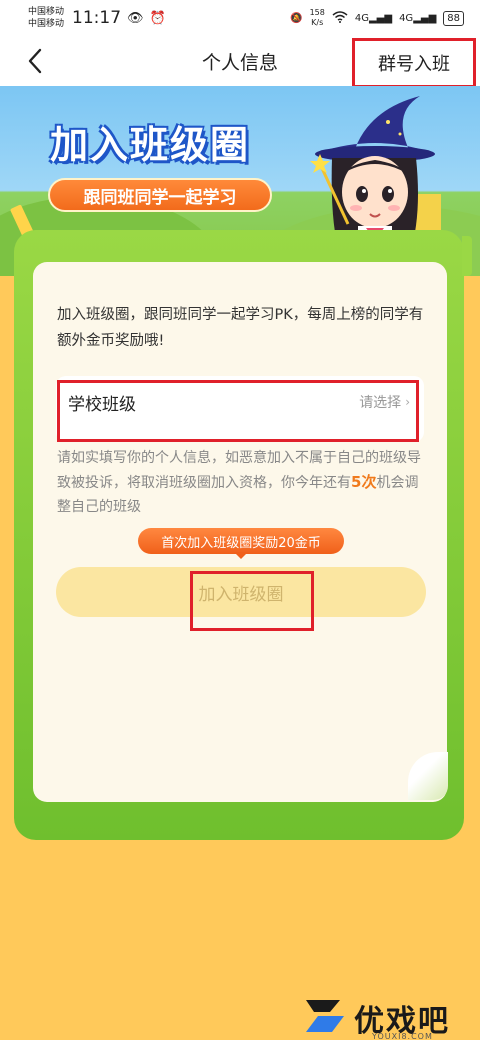 Image resolution: width=480 pixels, height=1040 pixels. What do you see at coordinates (325, 1016) in the screenshot?
I see `watermark-logo-icon` at bounding box center [325, 1016].